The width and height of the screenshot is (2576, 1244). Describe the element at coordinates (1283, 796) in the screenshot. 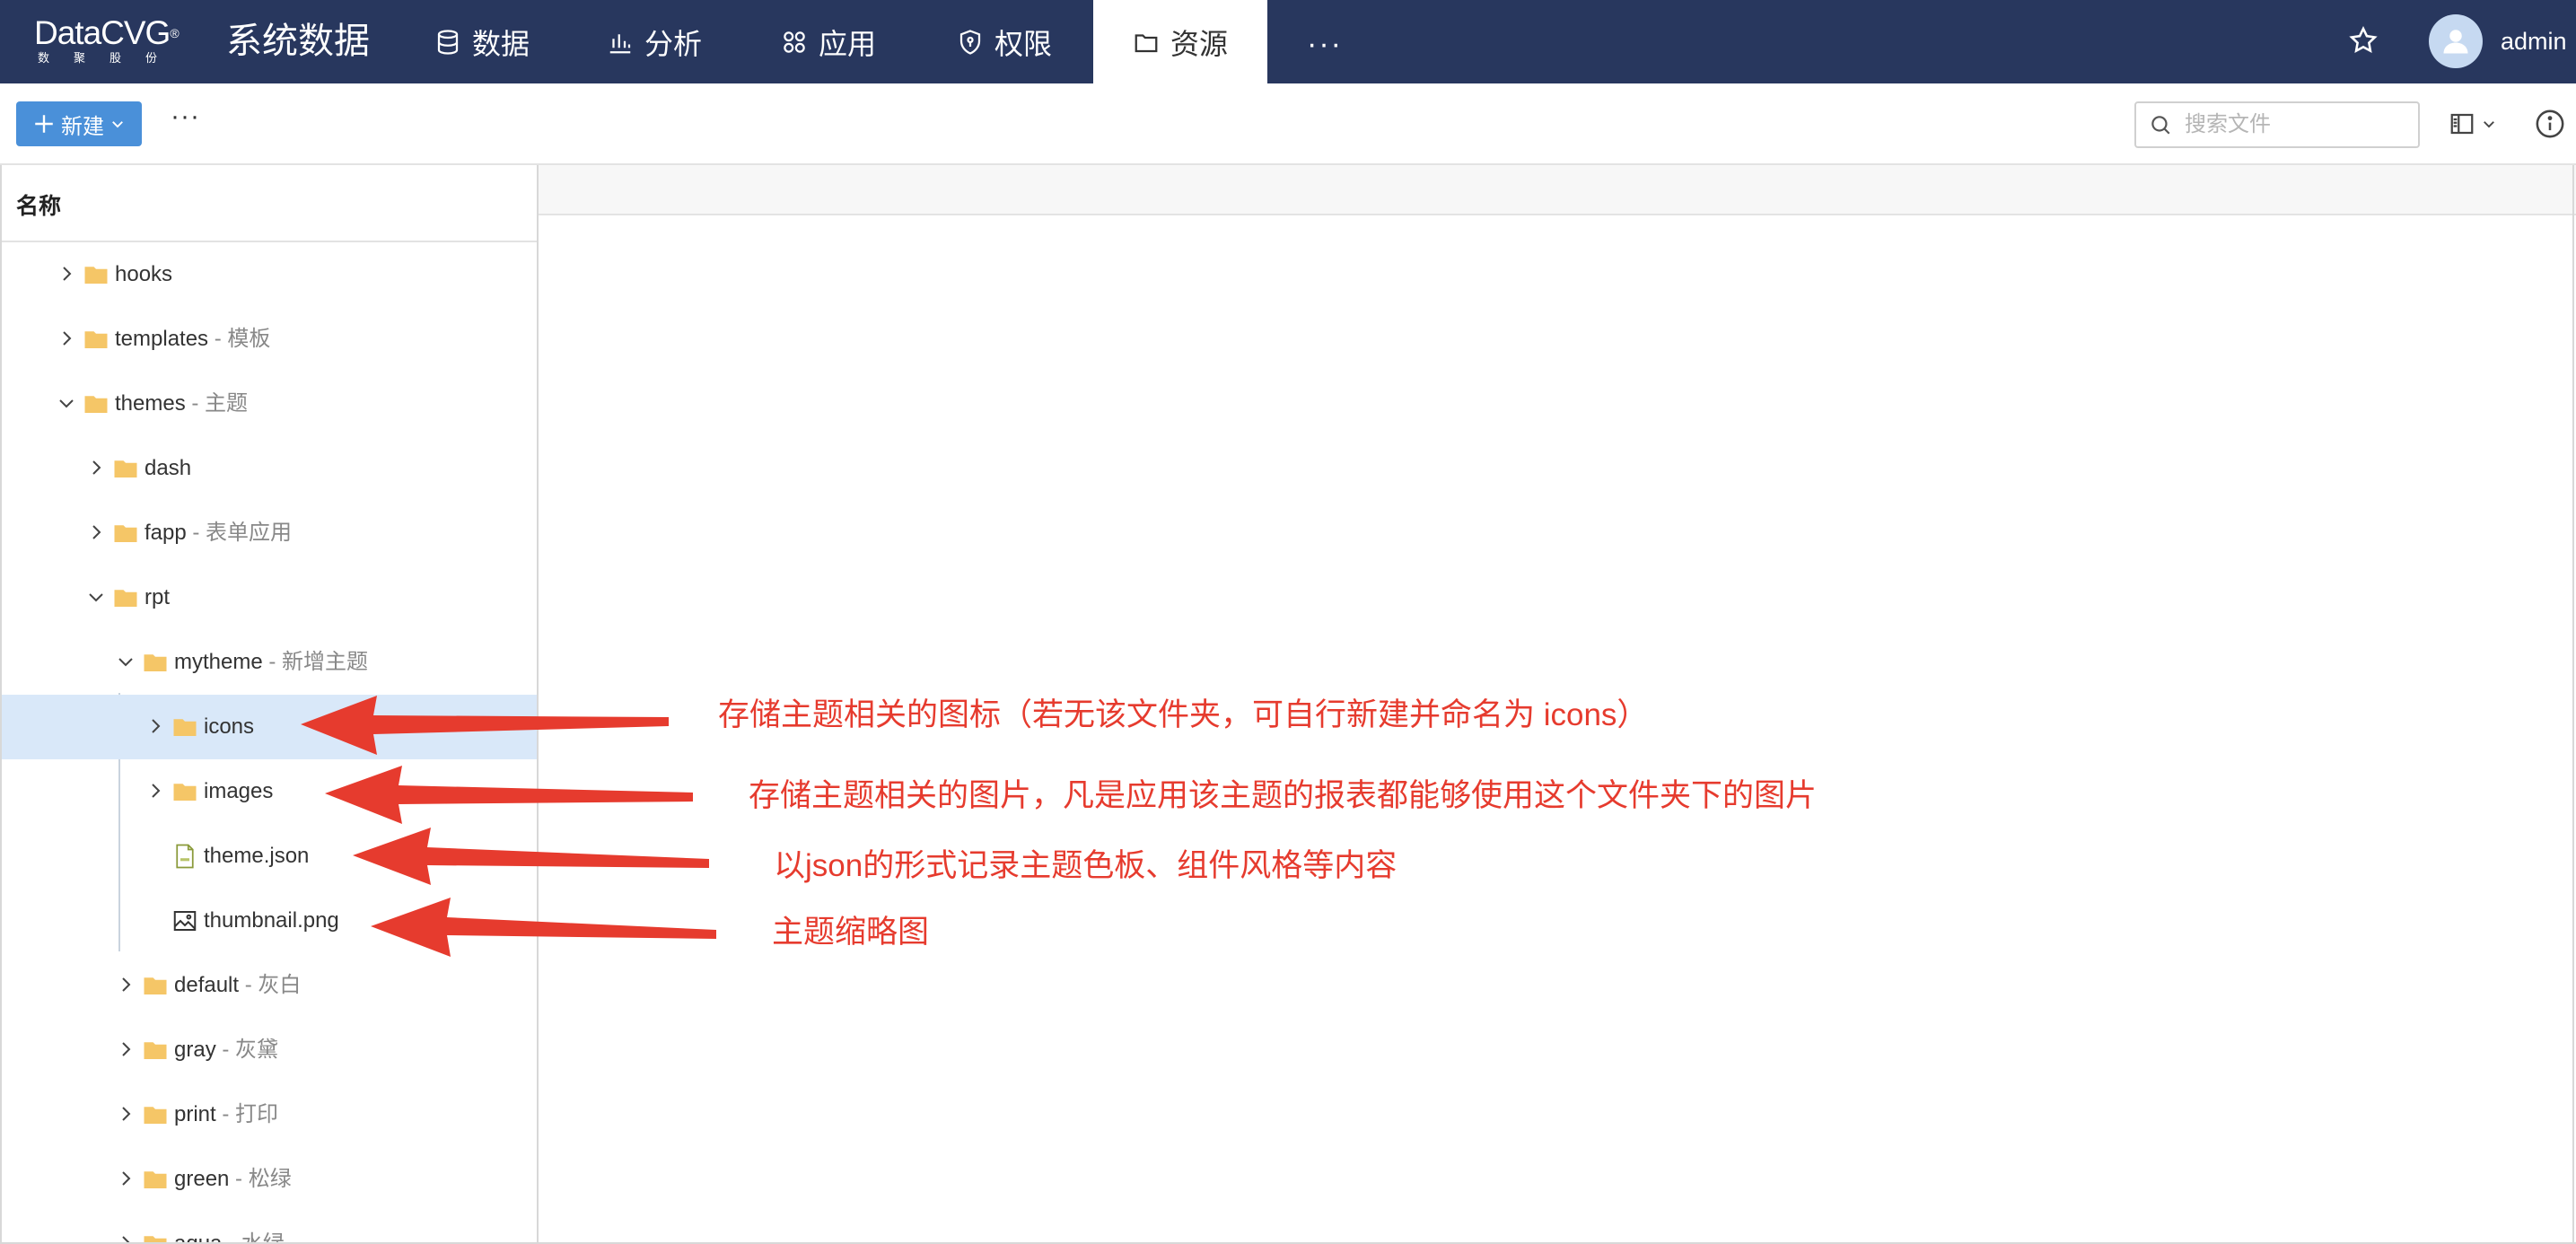

I see `annotation-images-folder: 存储主题相关的图片，凡是应用该主题的报表都能够使用这个文件夹下的图片` at that location.